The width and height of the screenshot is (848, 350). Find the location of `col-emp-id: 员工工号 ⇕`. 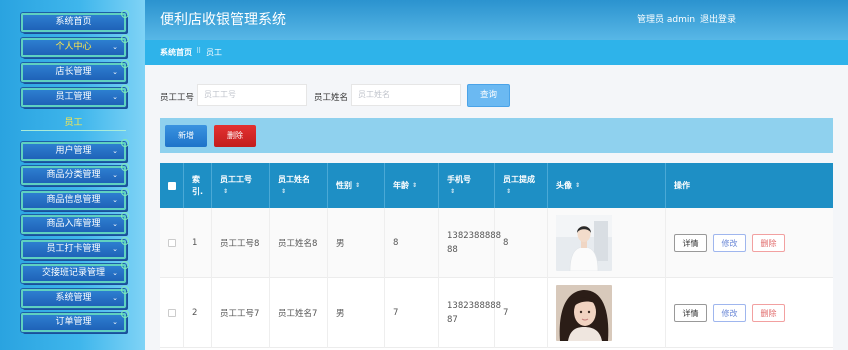

col-emp-id: 员工工号 ⇕ is located at coordinates (241, 185).